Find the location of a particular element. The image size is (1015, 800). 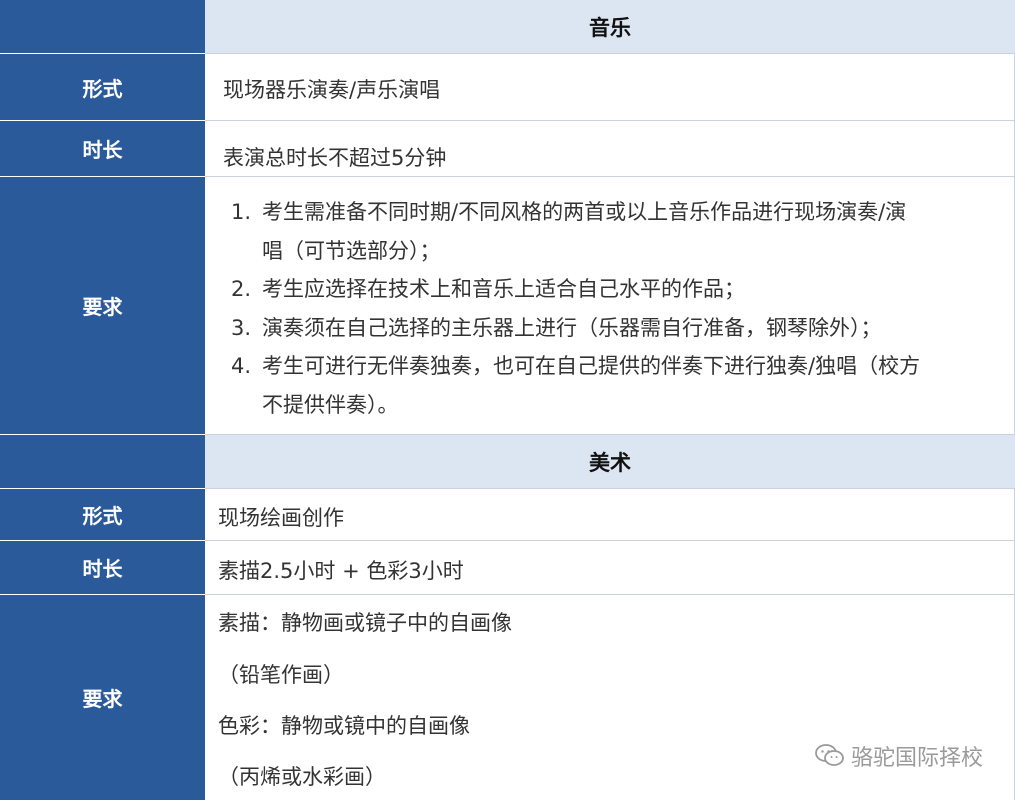

list-item: 2. 考生应选择在技术上和音乐上适合自己水平的作品； is located at coordinates (488, 289).